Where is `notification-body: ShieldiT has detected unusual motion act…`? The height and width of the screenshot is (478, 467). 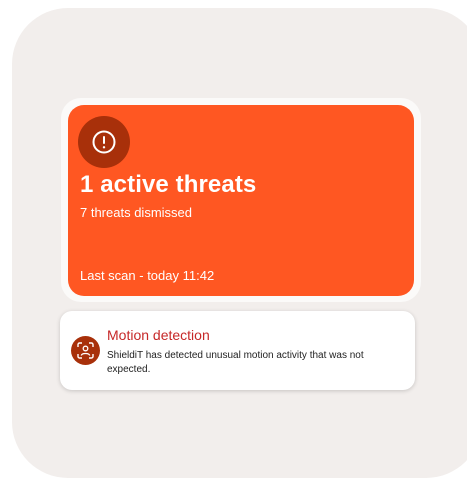 notification-body: ShieldiT has detected unusual motion act… is located at coordinates (235, 362).